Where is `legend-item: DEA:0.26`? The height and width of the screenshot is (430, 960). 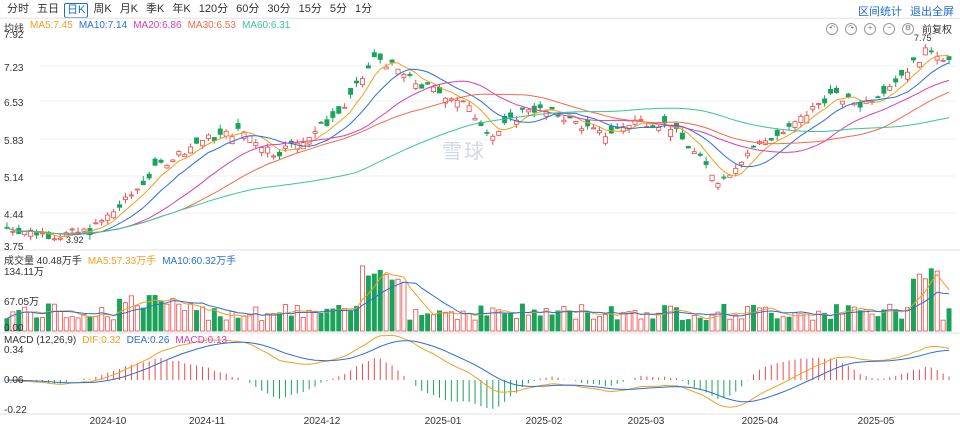 legend-item: DEA:0.26 is located at coordinates (148, 340).